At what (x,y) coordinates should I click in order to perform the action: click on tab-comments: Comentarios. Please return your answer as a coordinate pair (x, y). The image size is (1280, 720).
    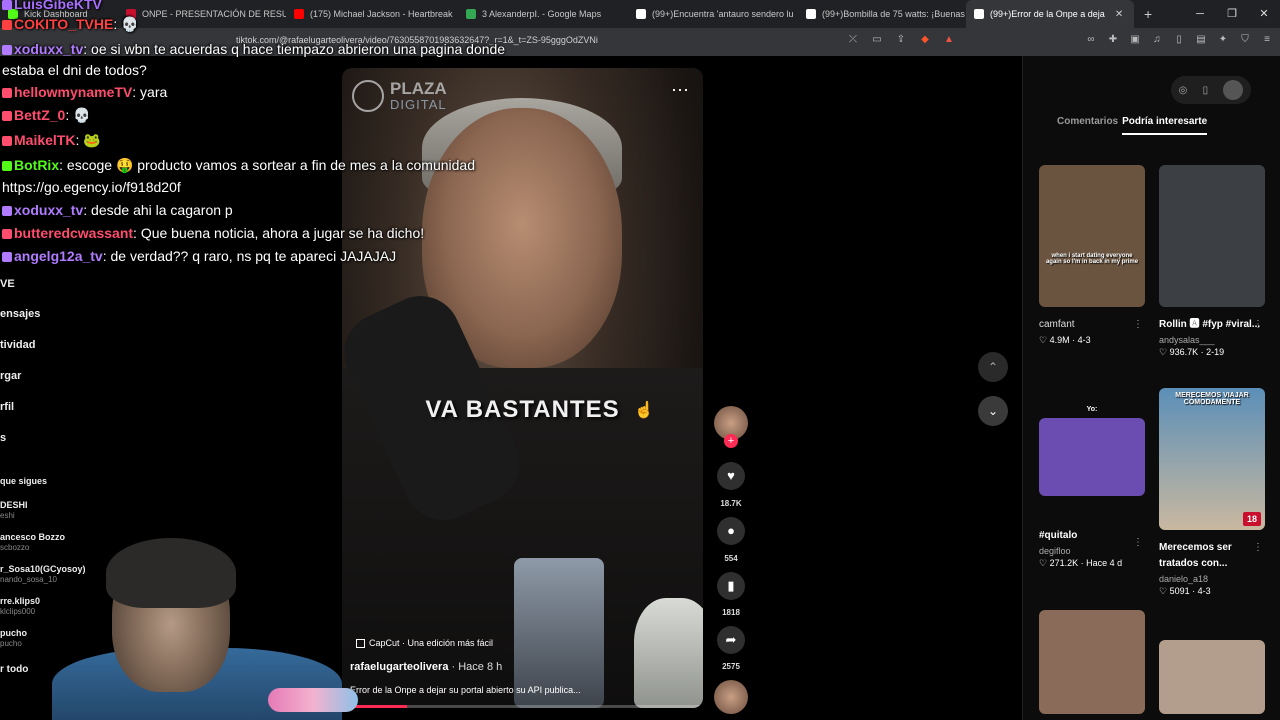
    Looking at the image, I should click on (1087, 125).